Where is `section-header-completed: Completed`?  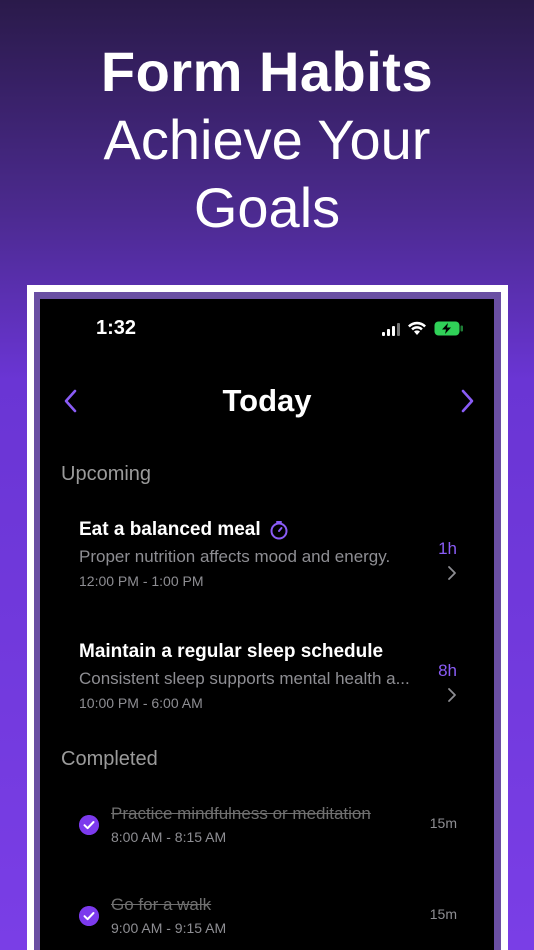 section-header-completed: Completed is located at coordinates (109, 759).